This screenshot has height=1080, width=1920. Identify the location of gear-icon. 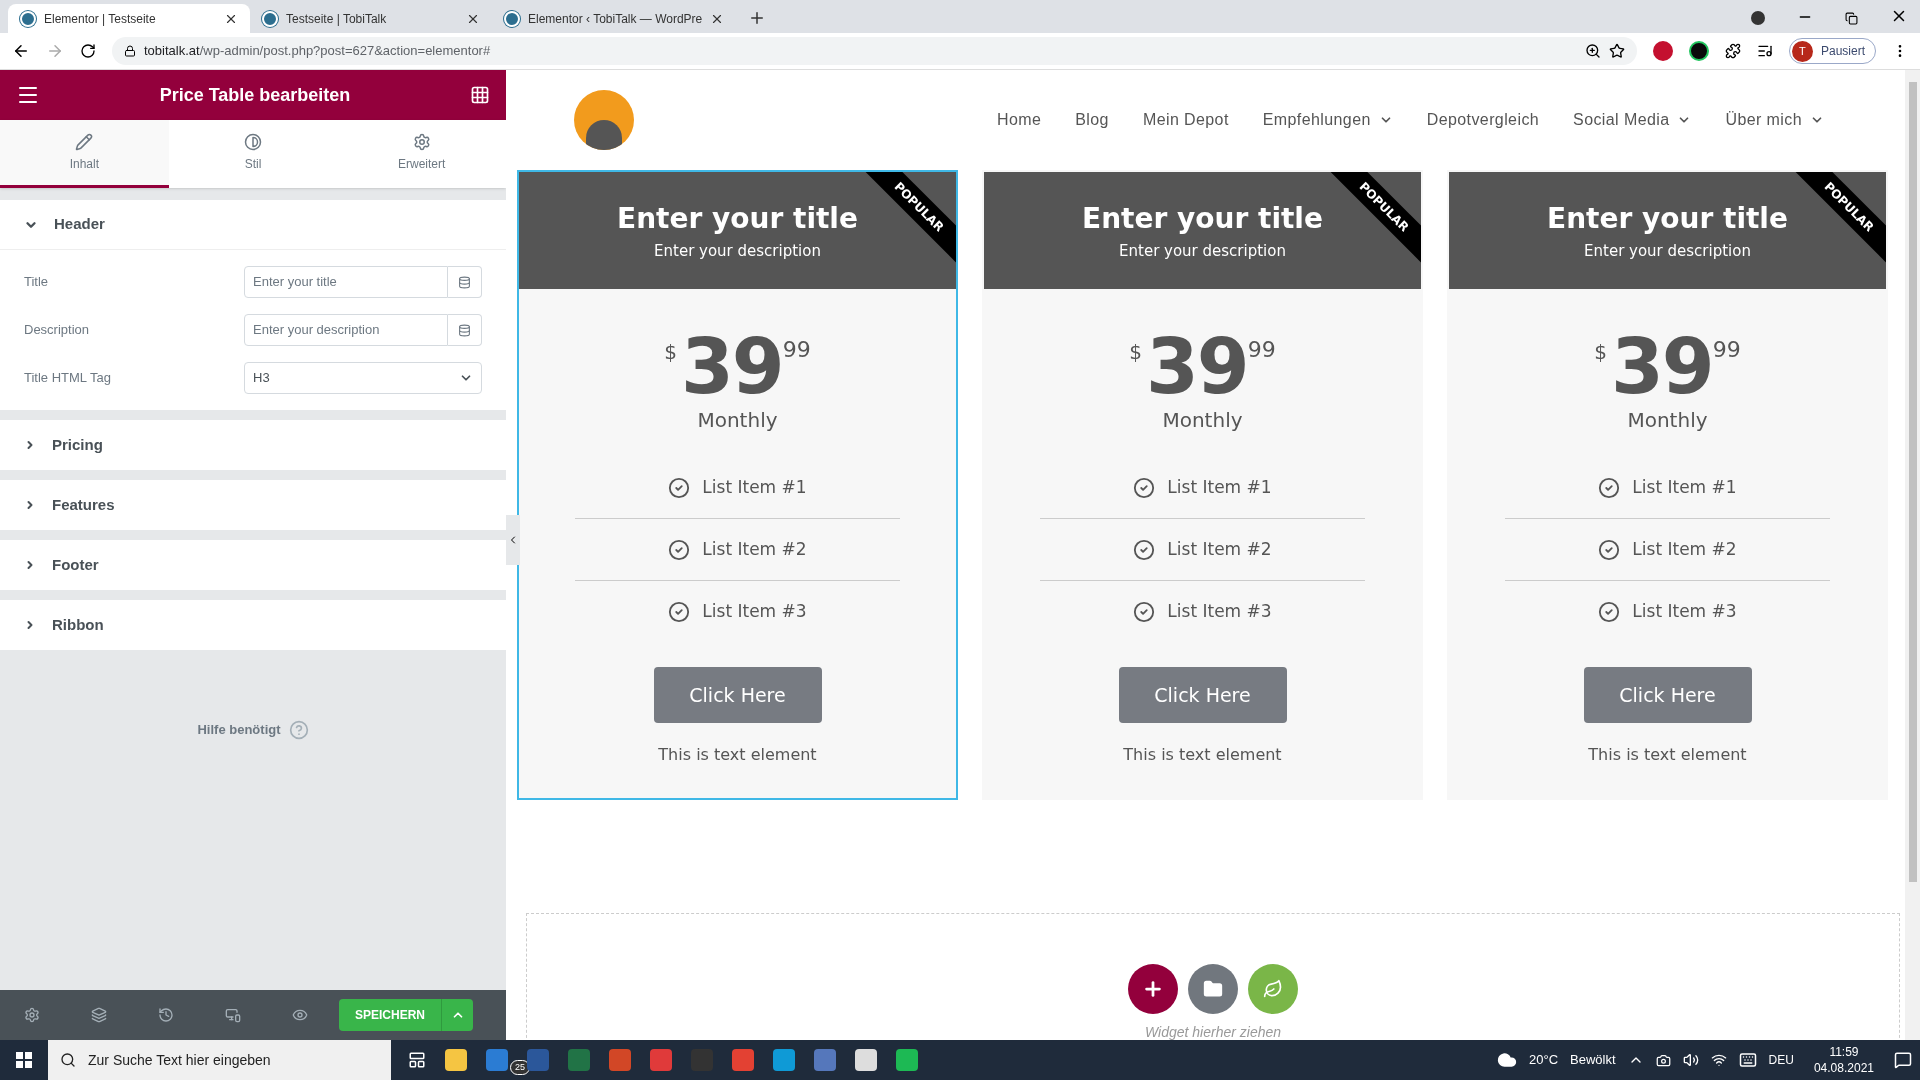
(421, 141).